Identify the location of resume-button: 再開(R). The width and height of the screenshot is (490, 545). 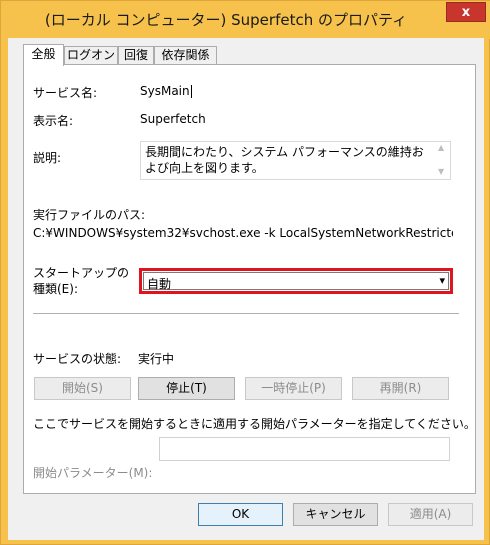
(400, 388).